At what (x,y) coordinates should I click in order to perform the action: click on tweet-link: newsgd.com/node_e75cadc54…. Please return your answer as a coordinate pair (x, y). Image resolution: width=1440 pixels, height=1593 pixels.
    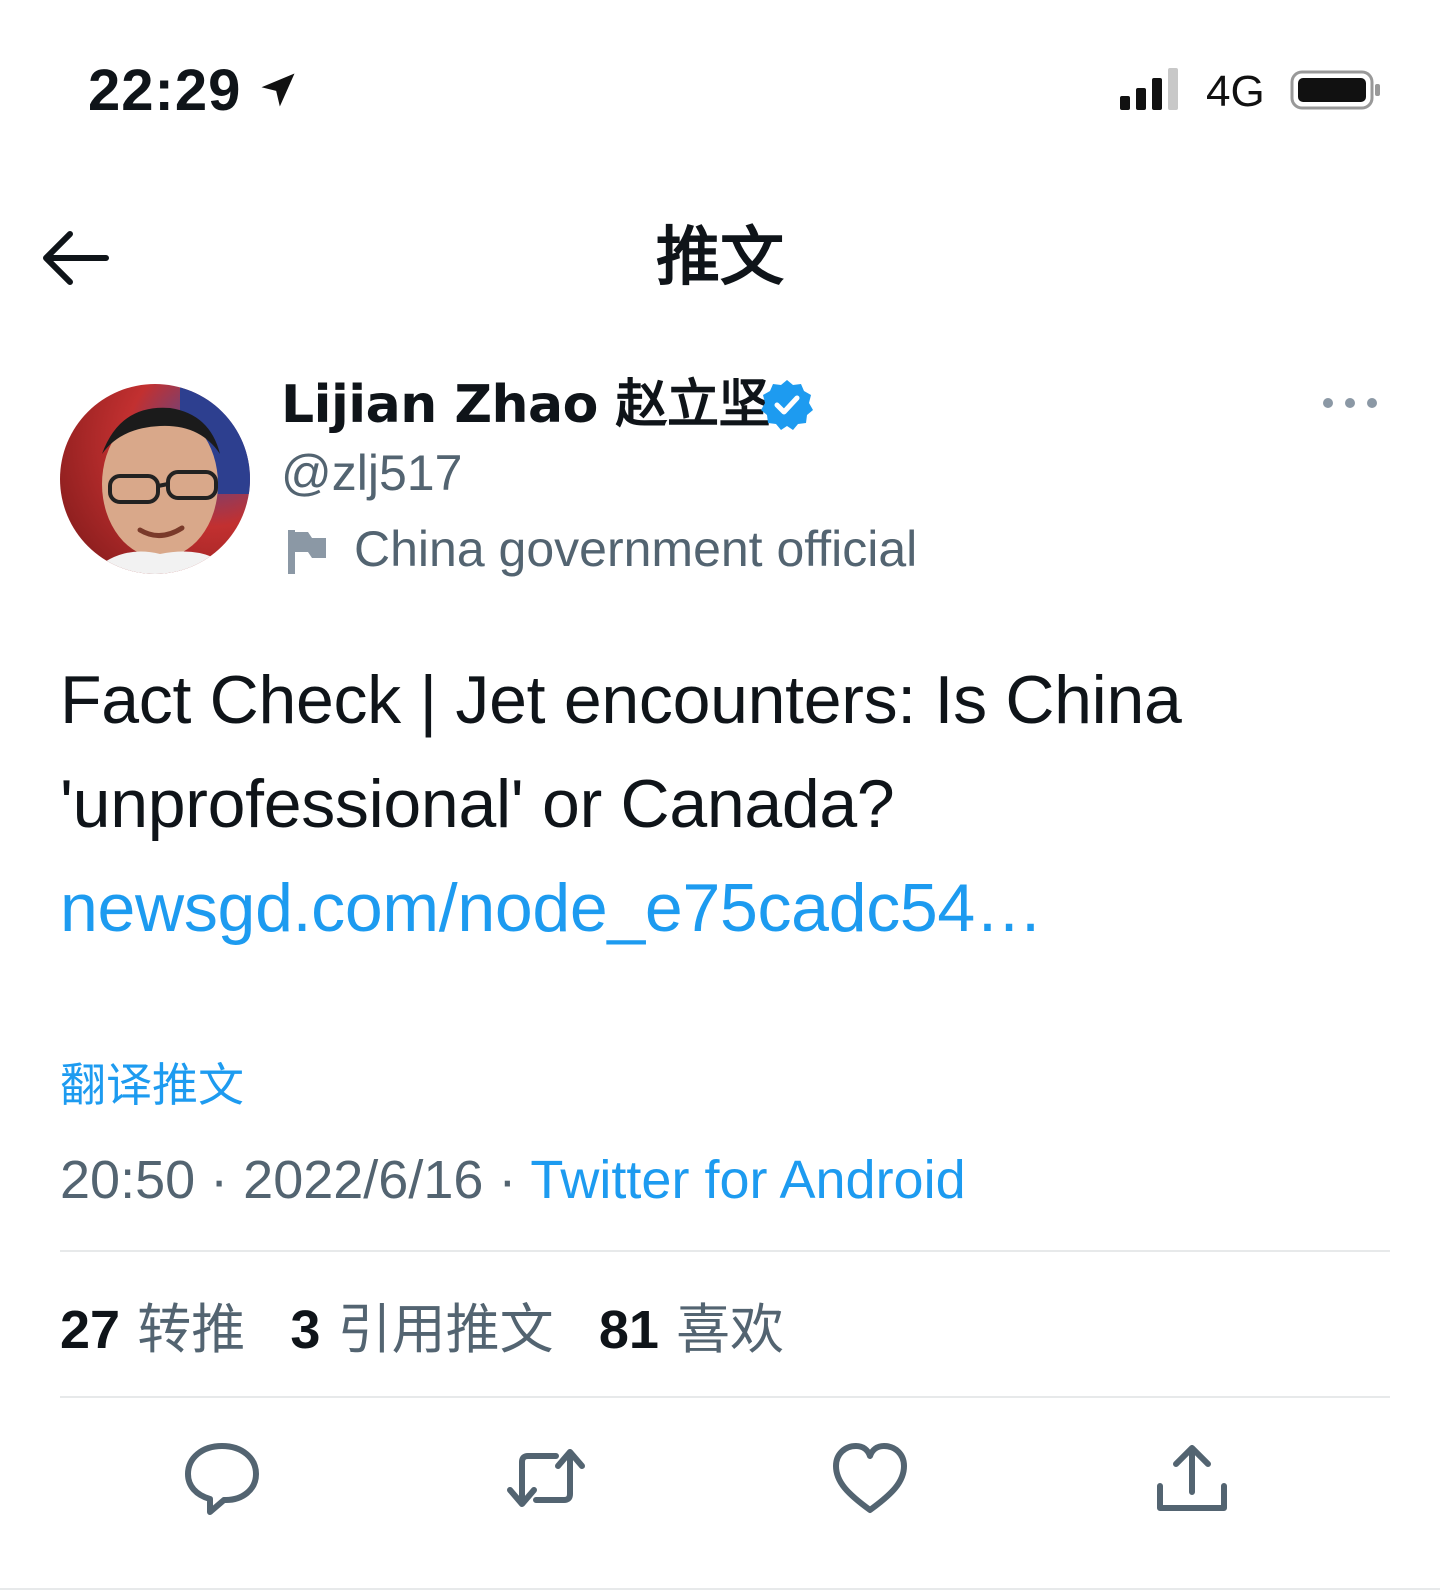
    Looking at the image, I should click on (725, 908).